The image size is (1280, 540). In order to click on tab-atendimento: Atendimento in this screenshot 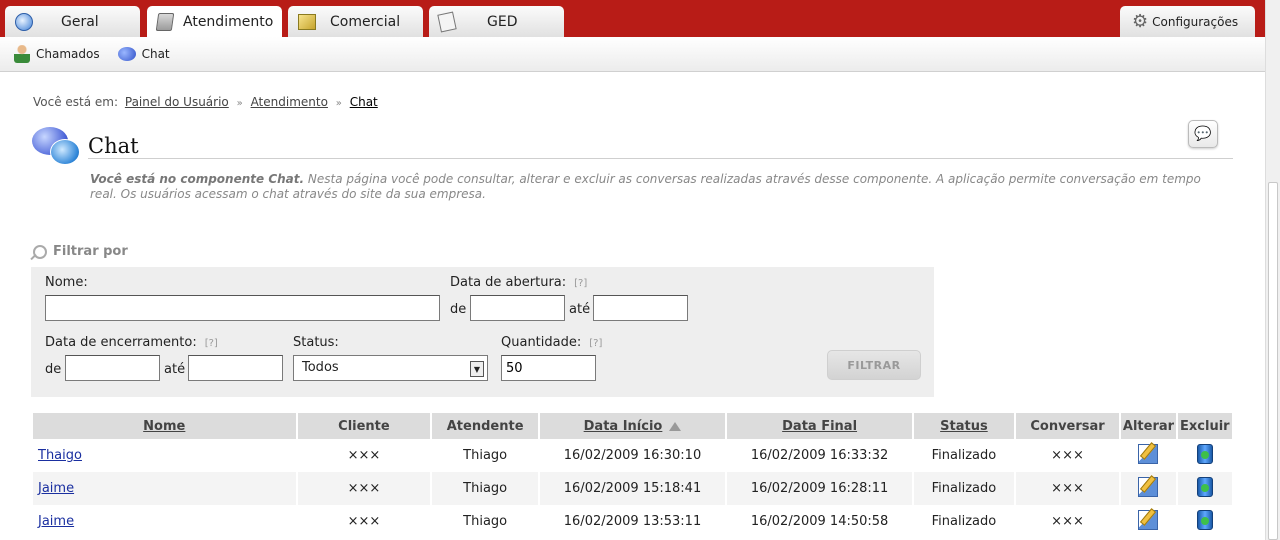, I will do `click(214, 21)`.